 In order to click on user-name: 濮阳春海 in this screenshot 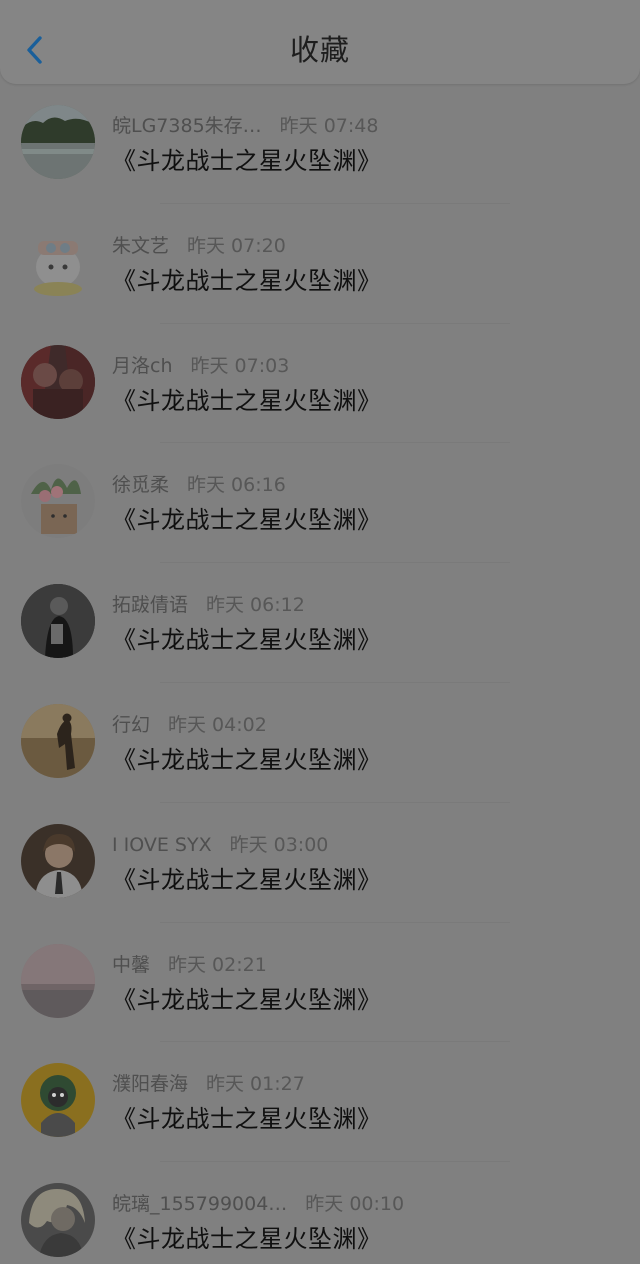, I will do `click(150, 1084)`.